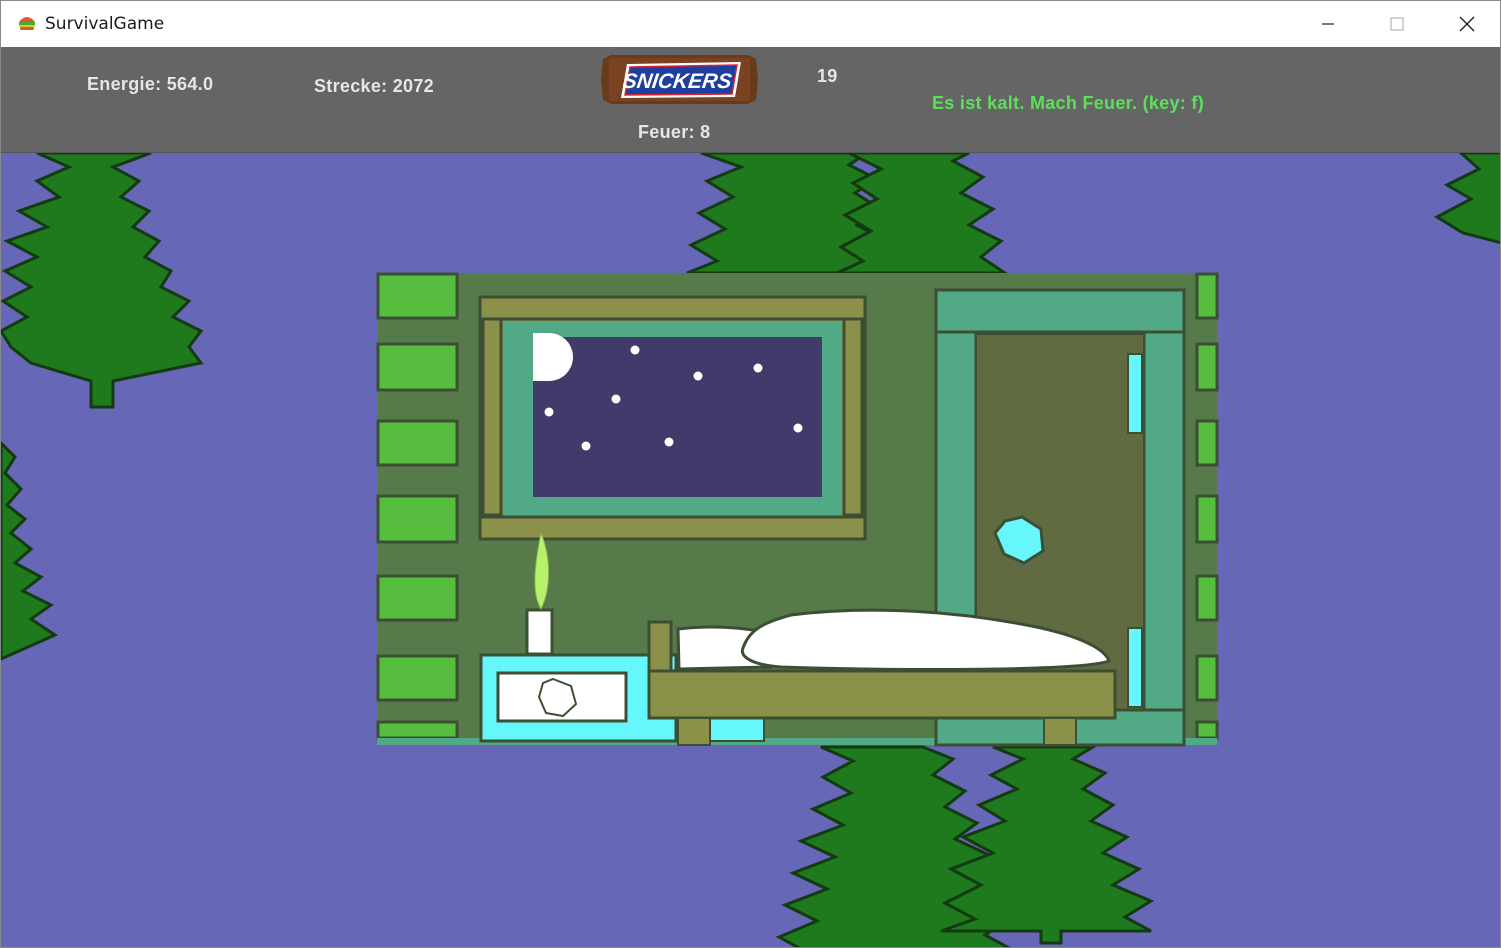 The image size is (1501, 948). Describe the element at coordinates (827, 76) in the screenshot. I see `counter-value: 19` at that location.